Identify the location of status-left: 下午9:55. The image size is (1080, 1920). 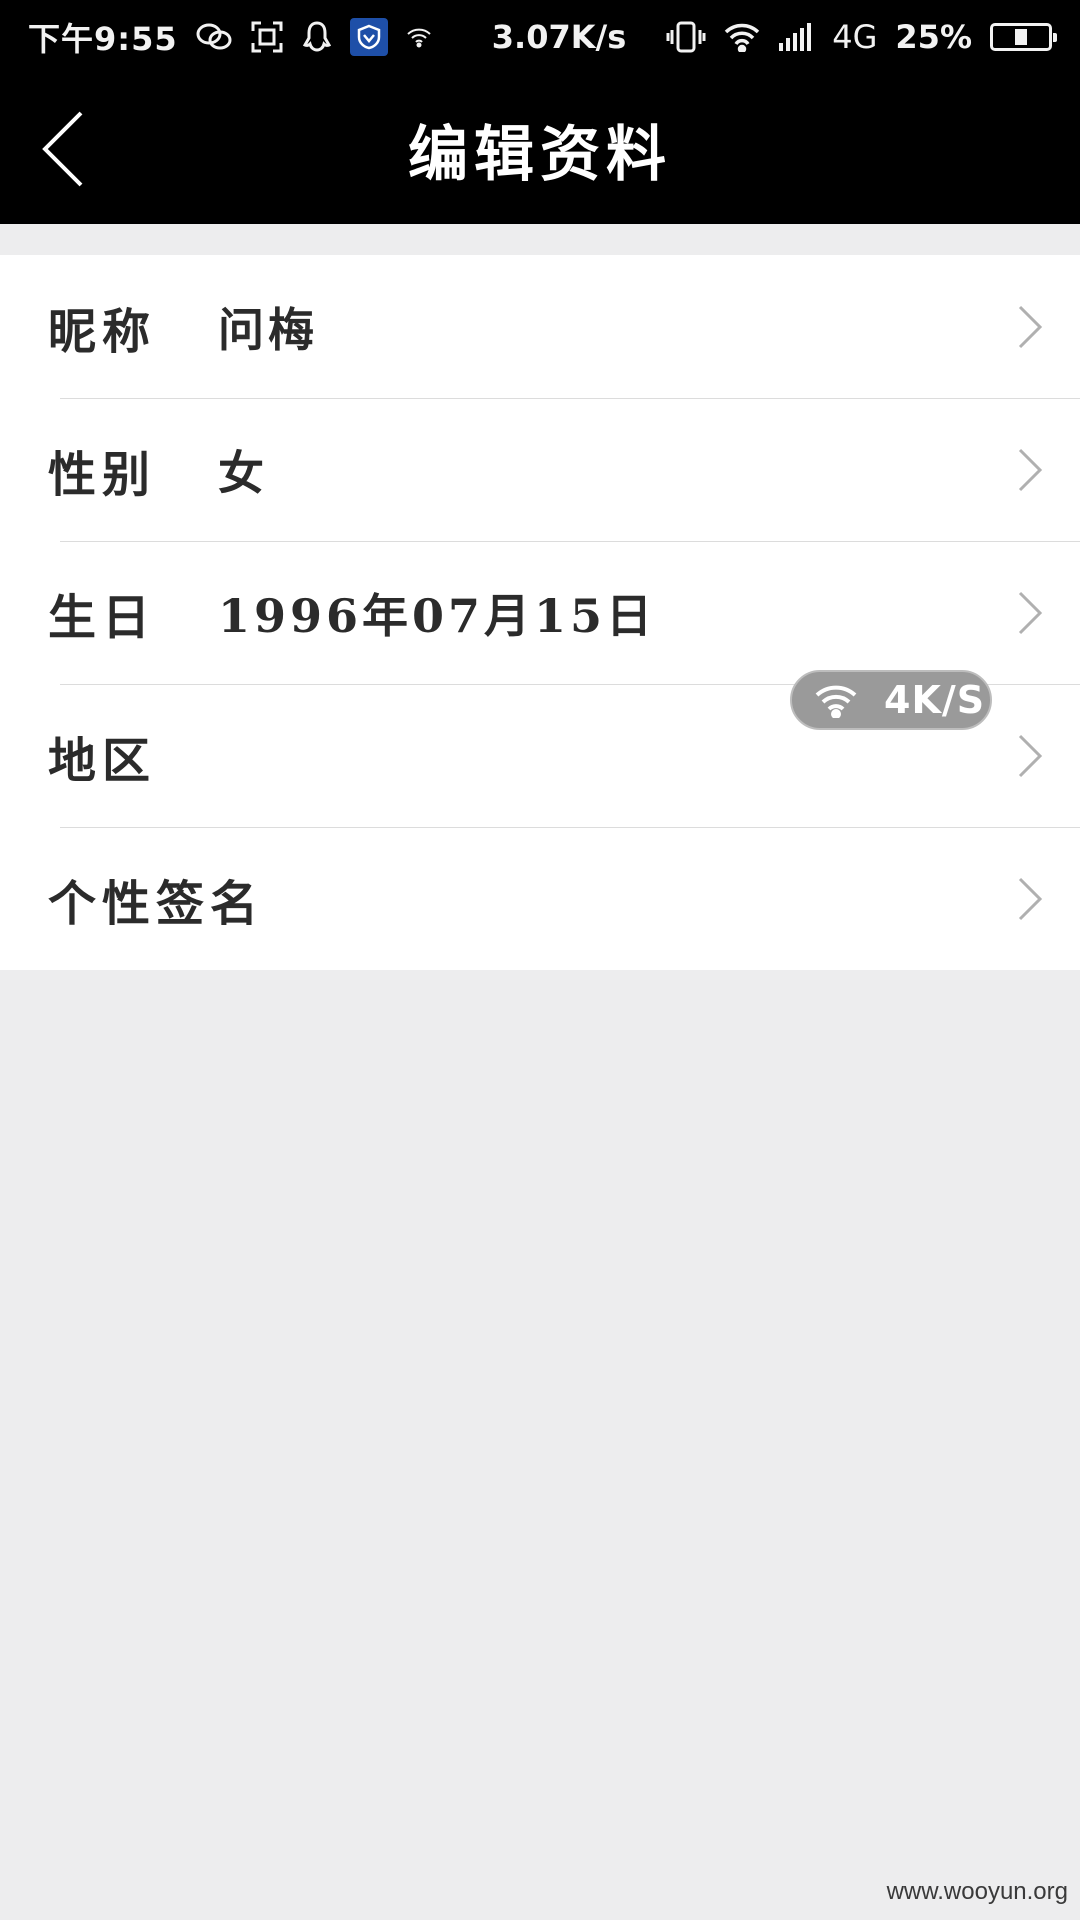
(230, 37).